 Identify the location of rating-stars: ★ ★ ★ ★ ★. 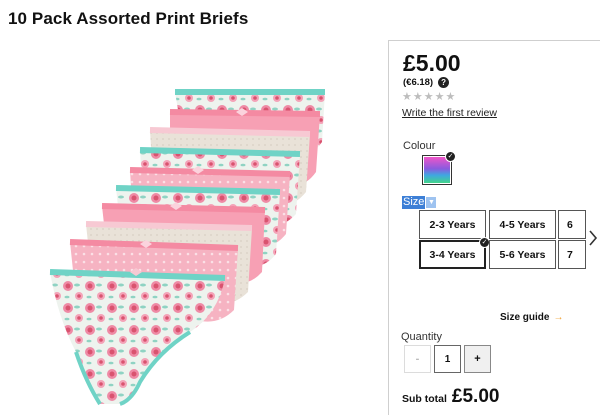
(428, 97).